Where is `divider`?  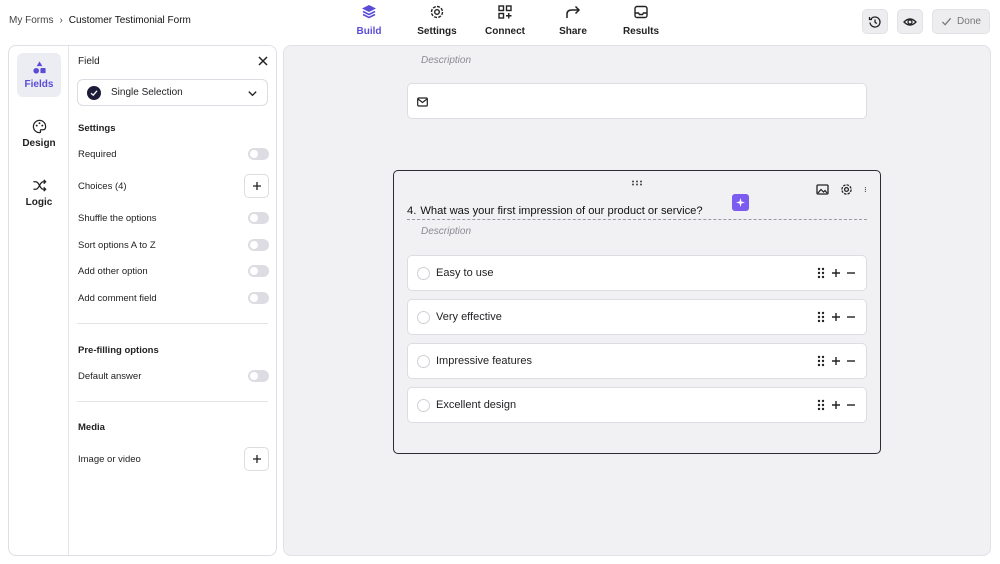 divider is located at coordinates (172, 401).